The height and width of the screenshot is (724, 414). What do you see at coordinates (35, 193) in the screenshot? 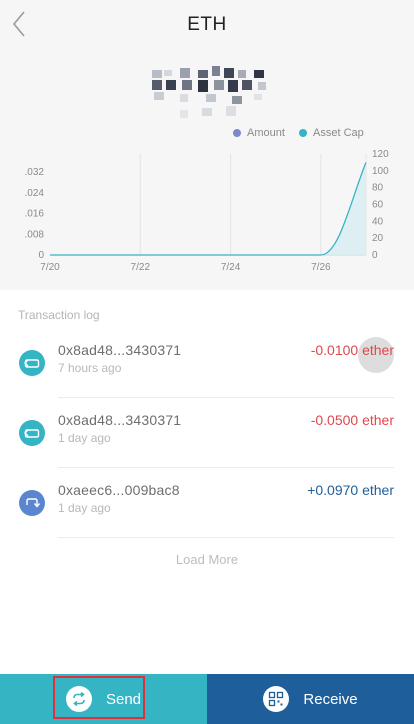
I see `left-axis-tick-label: .024` at bounding box center [35, 193].